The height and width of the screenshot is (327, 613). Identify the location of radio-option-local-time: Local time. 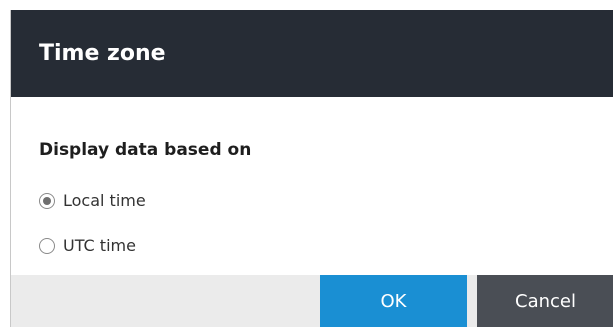
(92, 200).